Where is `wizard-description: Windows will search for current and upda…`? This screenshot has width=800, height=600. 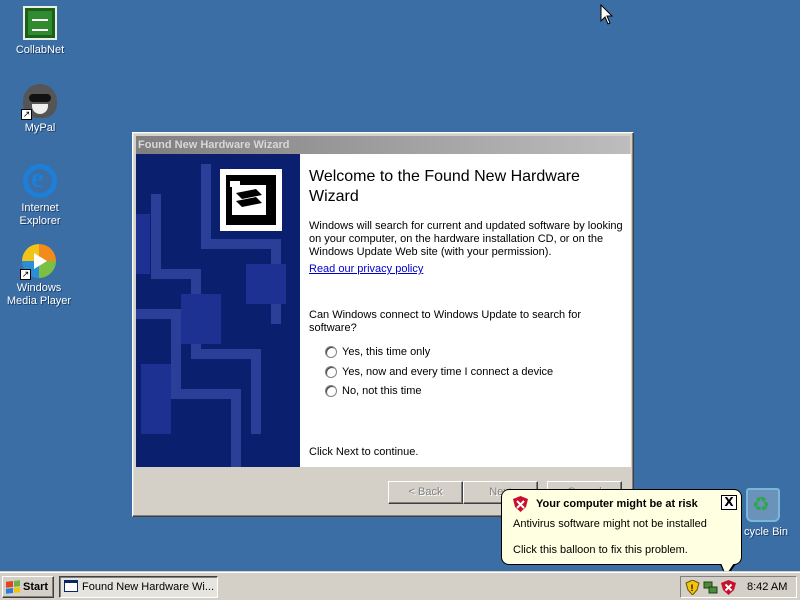
wizard-description: Windows will search for current and upda… is located at coordinates (466, 239).